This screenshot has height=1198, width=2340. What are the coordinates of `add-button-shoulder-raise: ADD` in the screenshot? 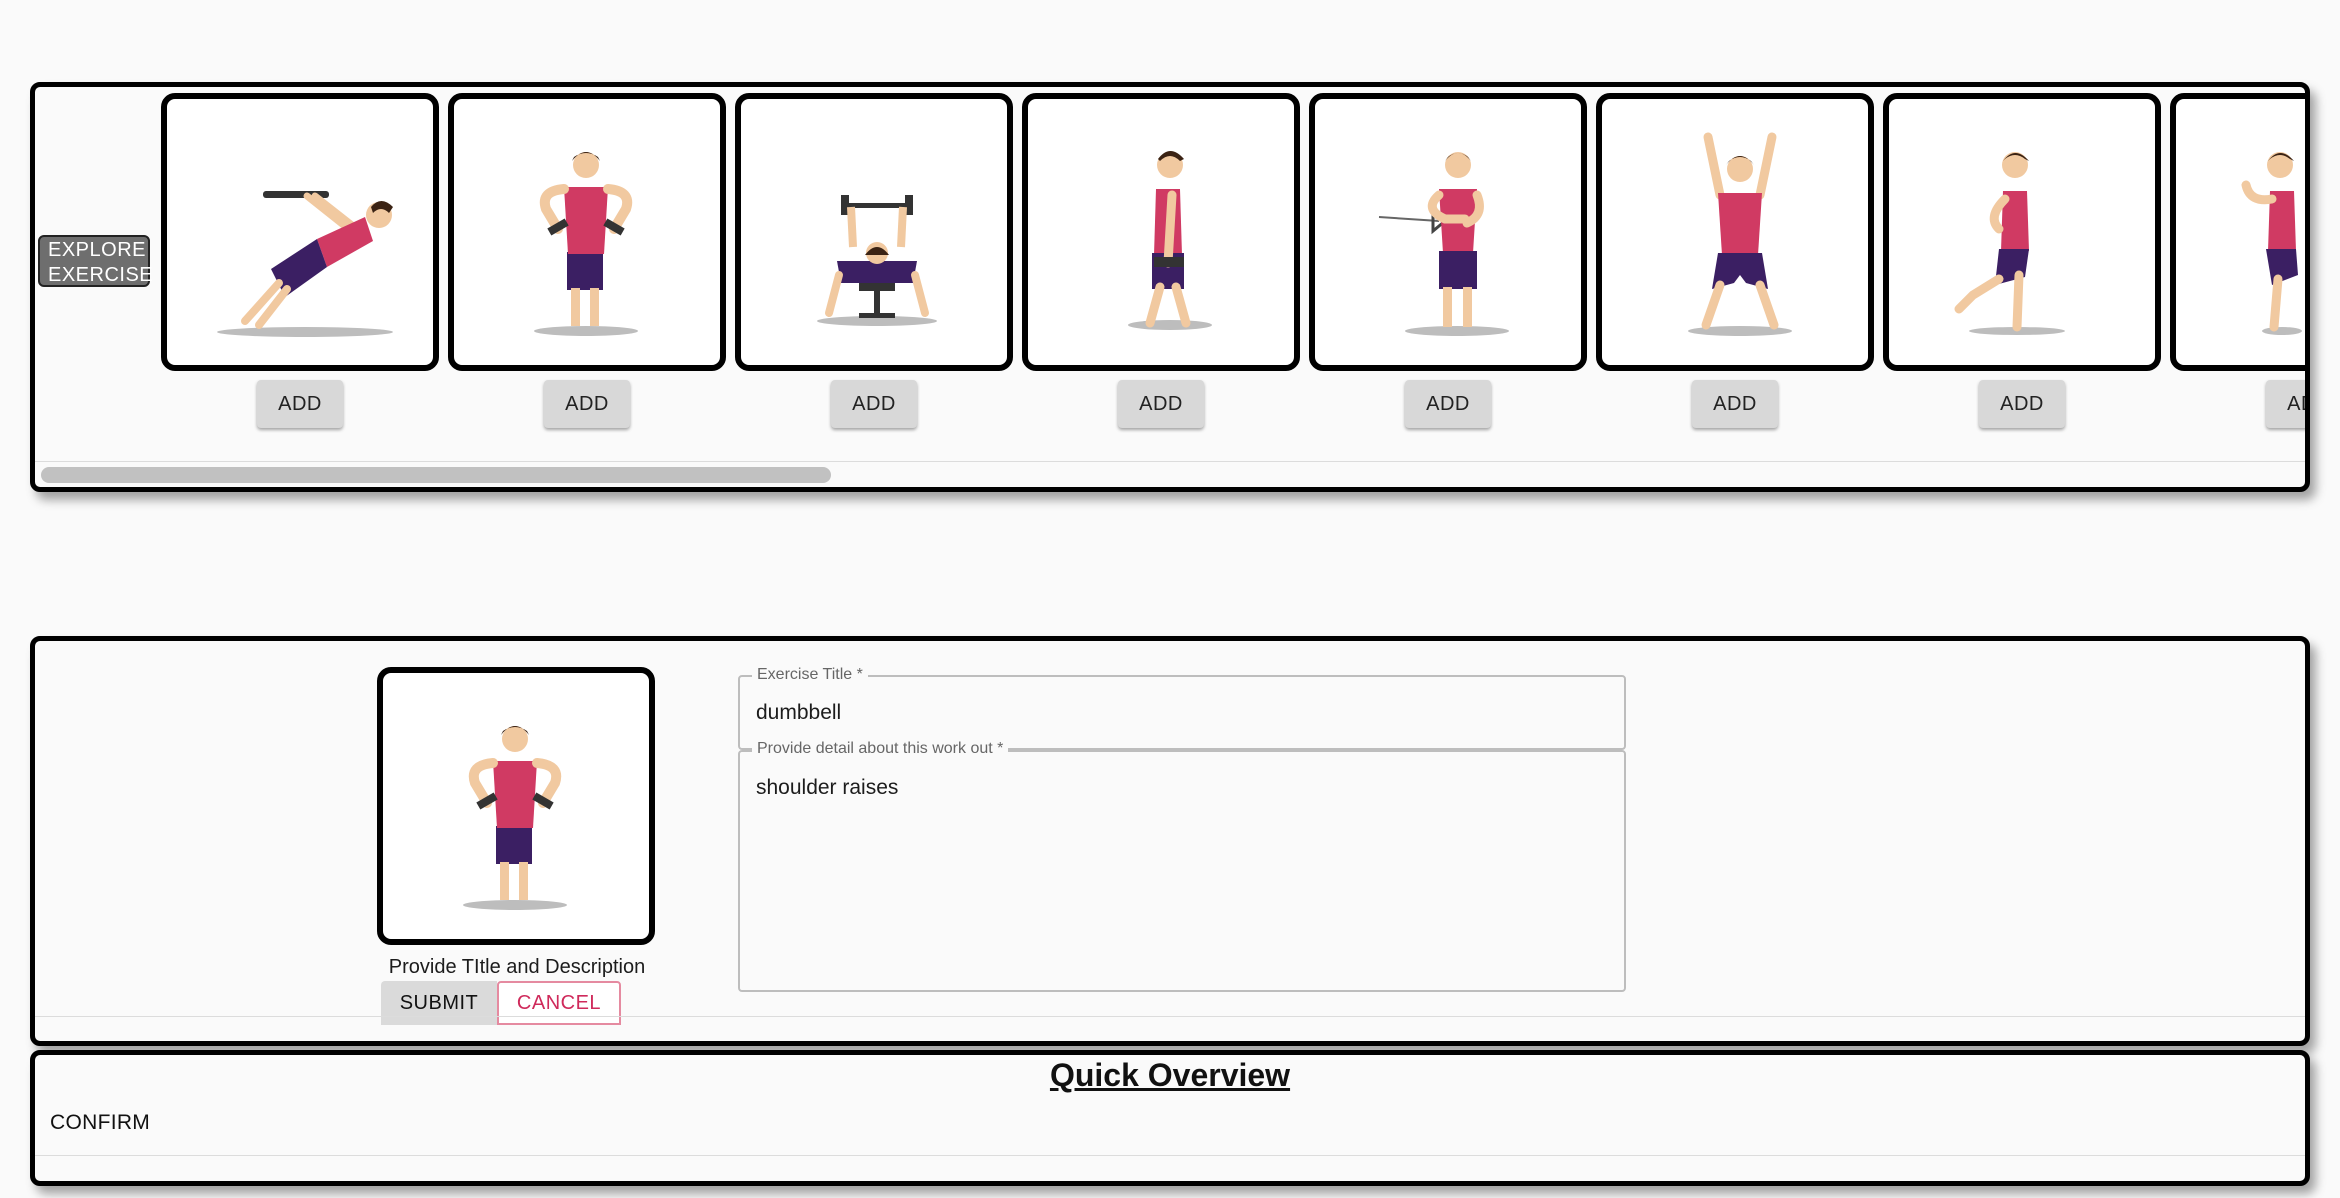 It's located at (587, 404).